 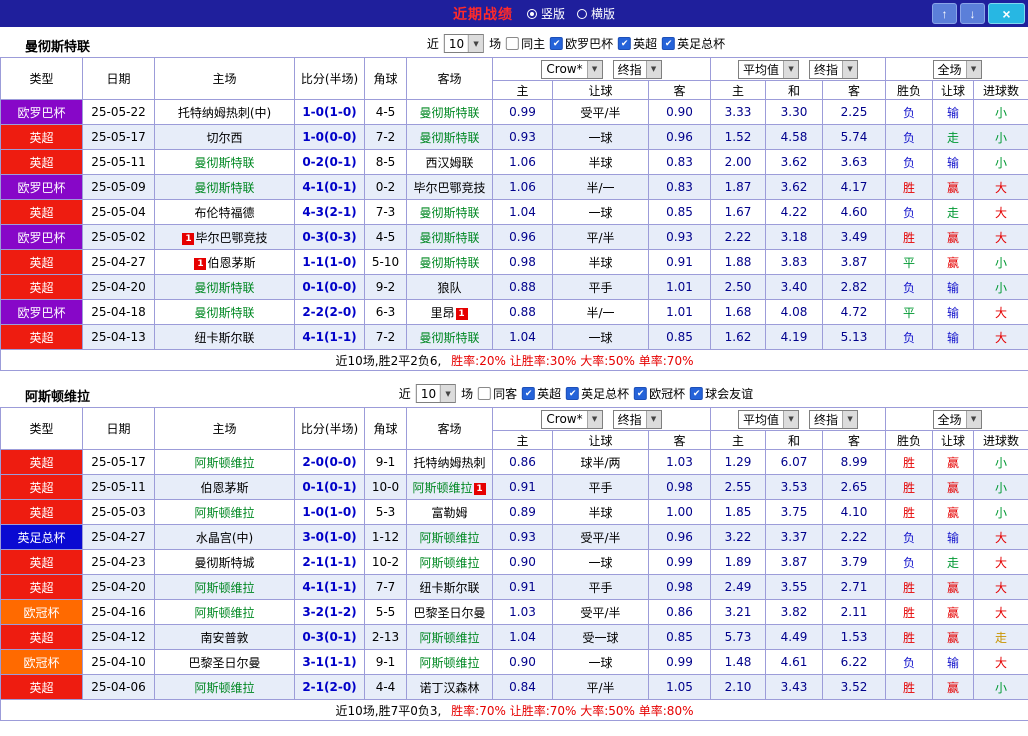 What do you see at coordinates (854, 262) in the screenshot?
I see `avg-away-cell: 3.87` at bounding box center [854, 262].